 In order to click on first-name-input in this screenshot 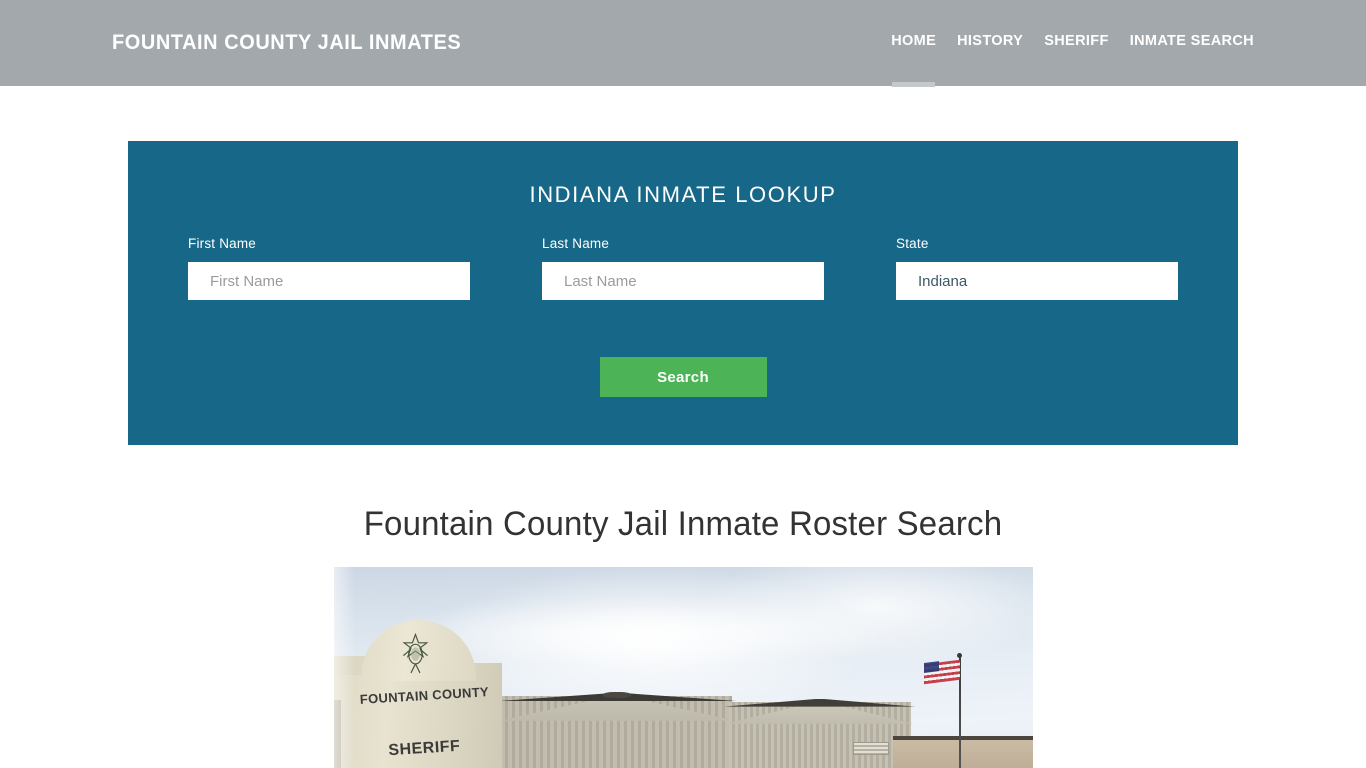, I will do `click(329, 281)`.